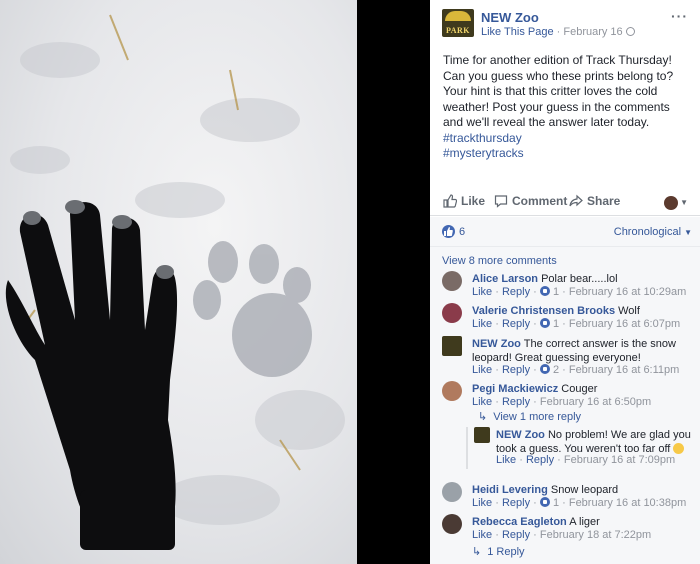 Image resolution: width=700 pixels, height=564 pixels. I want to click on view-more-comments-link: View 8 more comments, so click(499, 261).